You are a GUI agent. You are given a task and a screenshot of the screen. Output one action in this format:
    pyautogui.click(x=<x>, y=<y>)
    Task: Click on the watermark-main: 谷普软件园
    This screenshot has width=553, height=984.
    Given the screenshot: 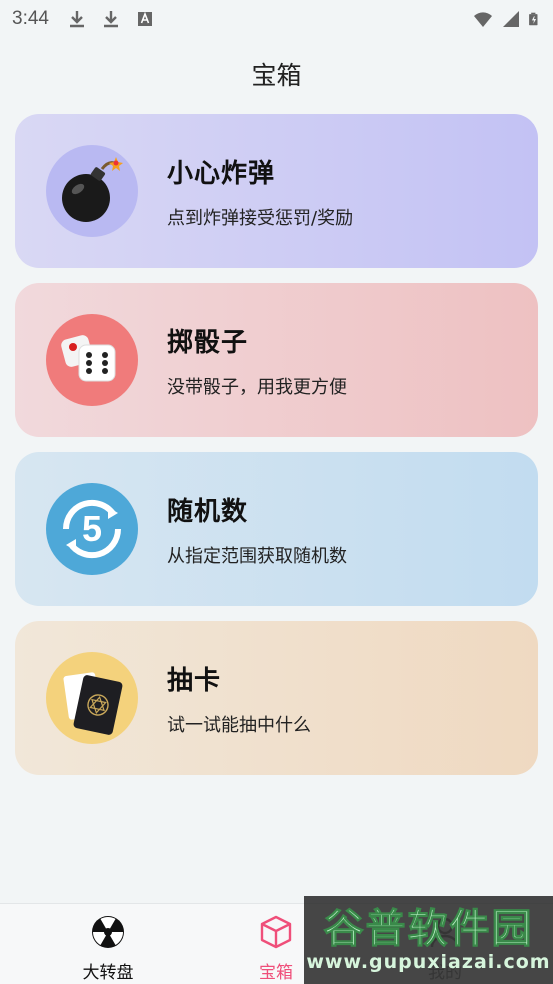 What is the action you would take?
    pyautogui.click(x=428, y=929)
    